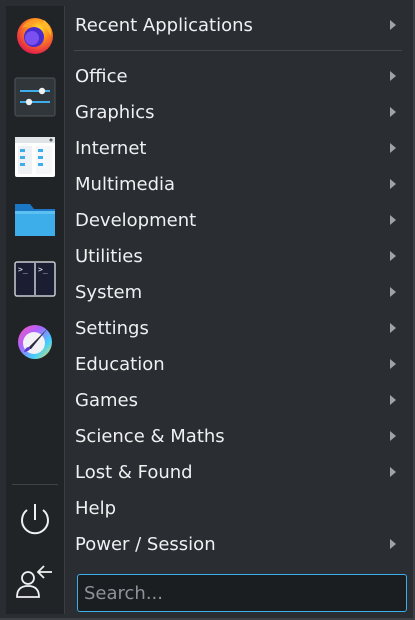  What do you see at coordinates (237, 184) in the screenshot?
I see `menu-item-multimedia: Multimedia` at bounding box center [237, 184].